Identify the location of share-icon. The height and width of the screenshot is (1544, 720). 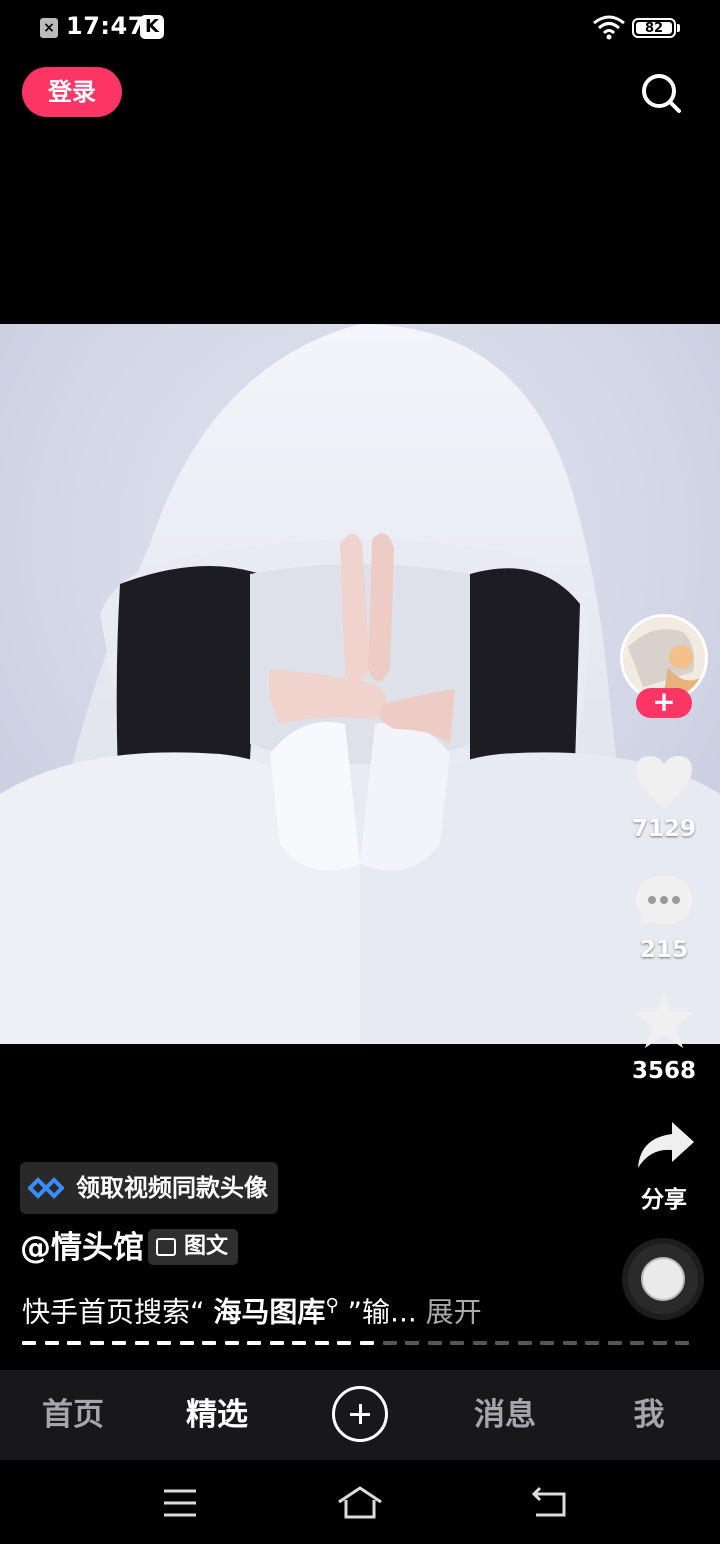
(666, 1146).